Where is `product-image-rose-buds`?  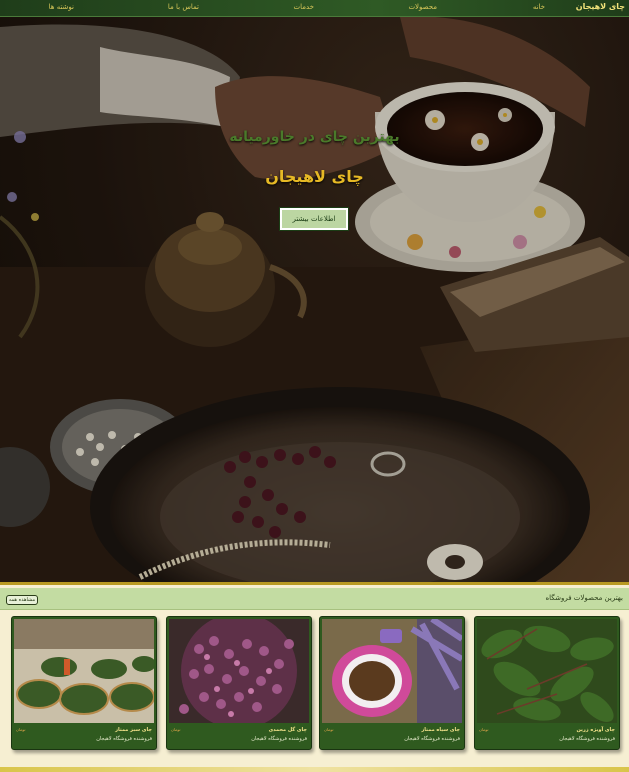 product-image-rose-buds is located at coordinates (239, 671).